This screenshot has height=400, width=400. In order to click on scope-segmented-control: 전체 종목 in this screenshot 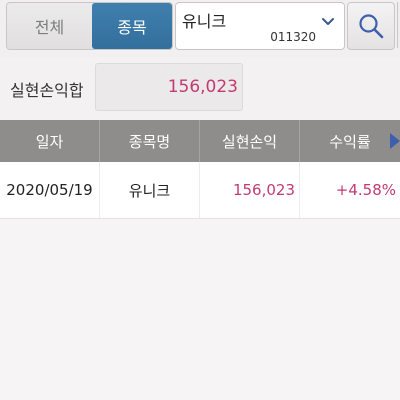, I will do `click(89, 26)`.